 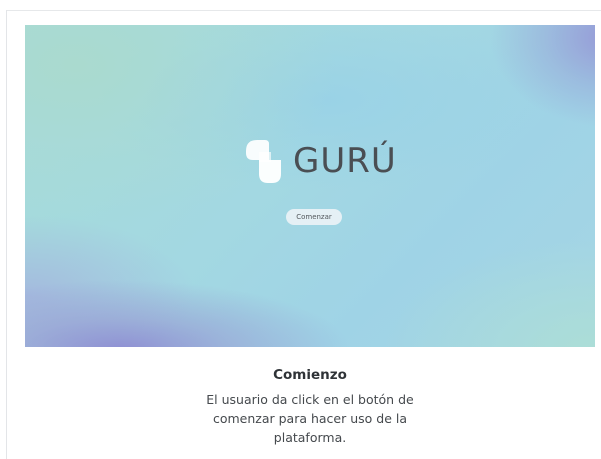 What do you see at coordinates (6, 234) in the screenshot?
I see `frame-left-border` at bounding box center [6, 234].